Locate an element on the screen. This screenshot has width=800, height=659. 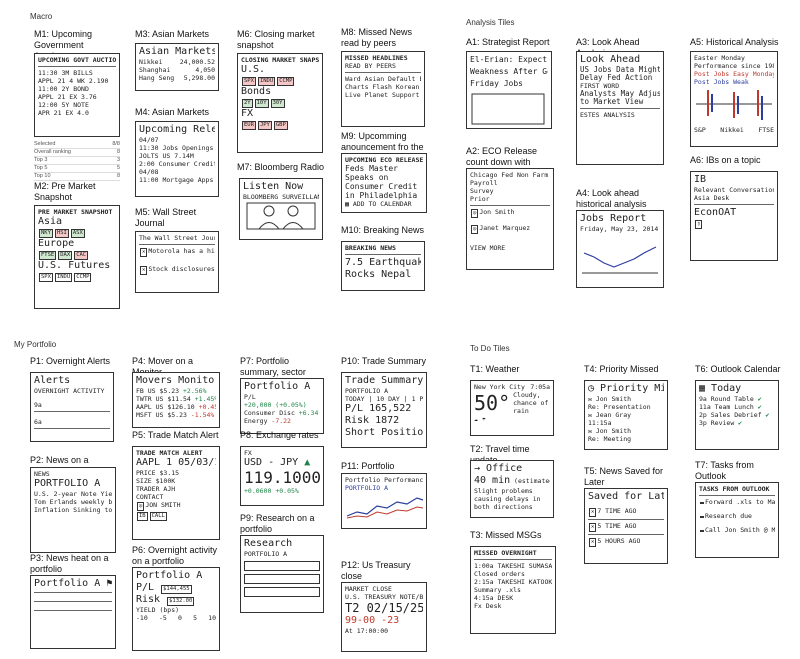
message-sub: Closed orders is located at coordinates (499, 574).